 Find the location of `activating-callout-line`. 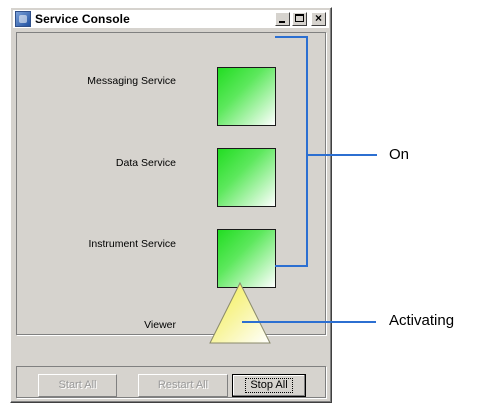

activating-callout-line is located at coordinates (309, 322).